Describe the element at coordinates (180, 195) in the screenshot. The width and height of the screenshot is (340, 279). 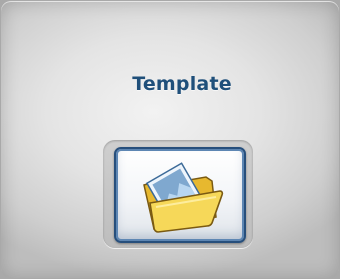
I see `open-template-button` at that location.